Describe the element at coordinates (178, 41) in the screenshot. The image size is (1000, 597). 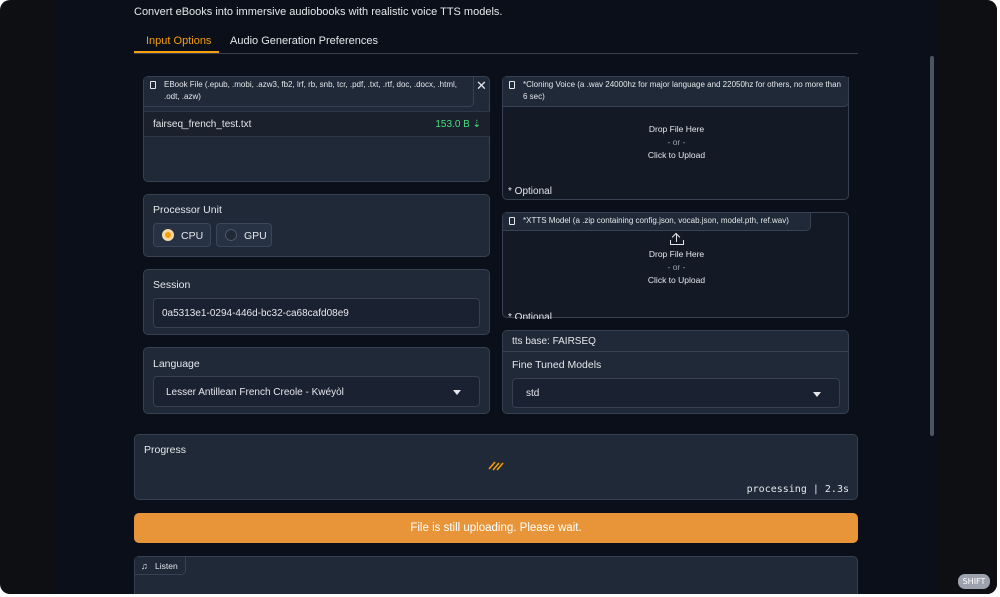
I see `tab-input-options: Input Options` at that location.